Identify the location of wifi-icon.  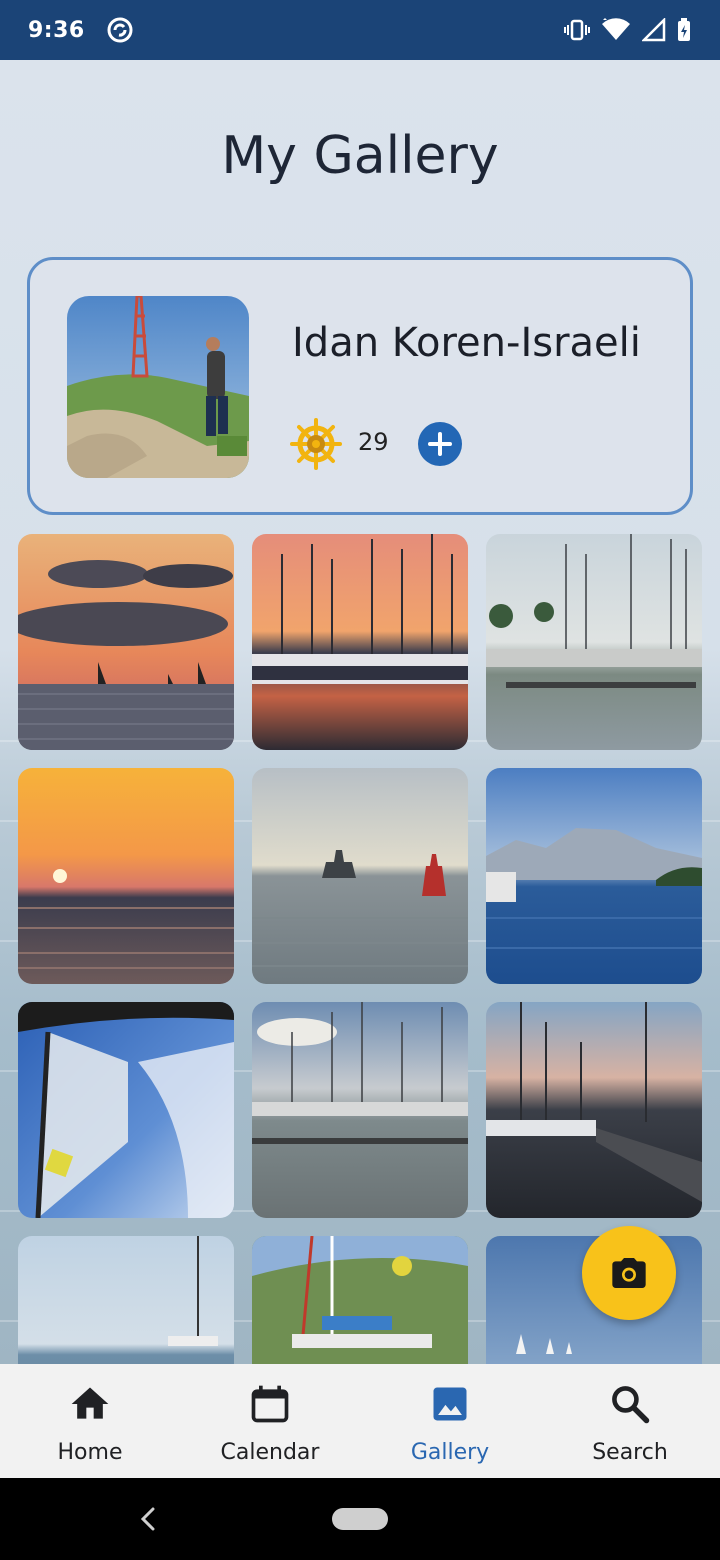
(616, 29).